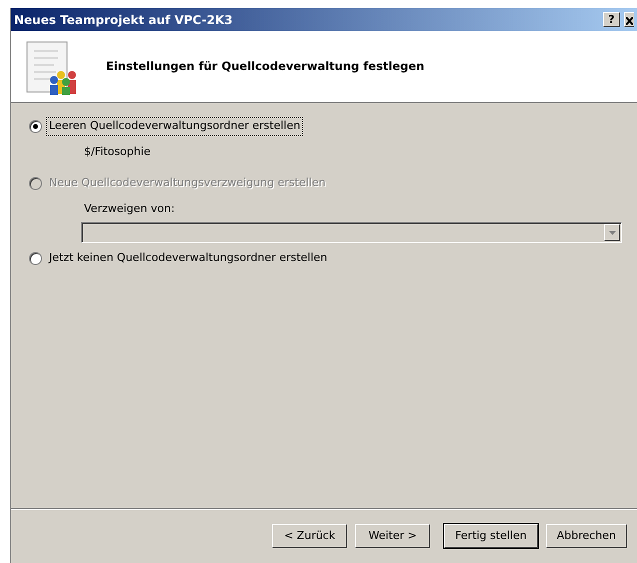  I want to click on wizard-button: < Zurück, so click(310, 536).